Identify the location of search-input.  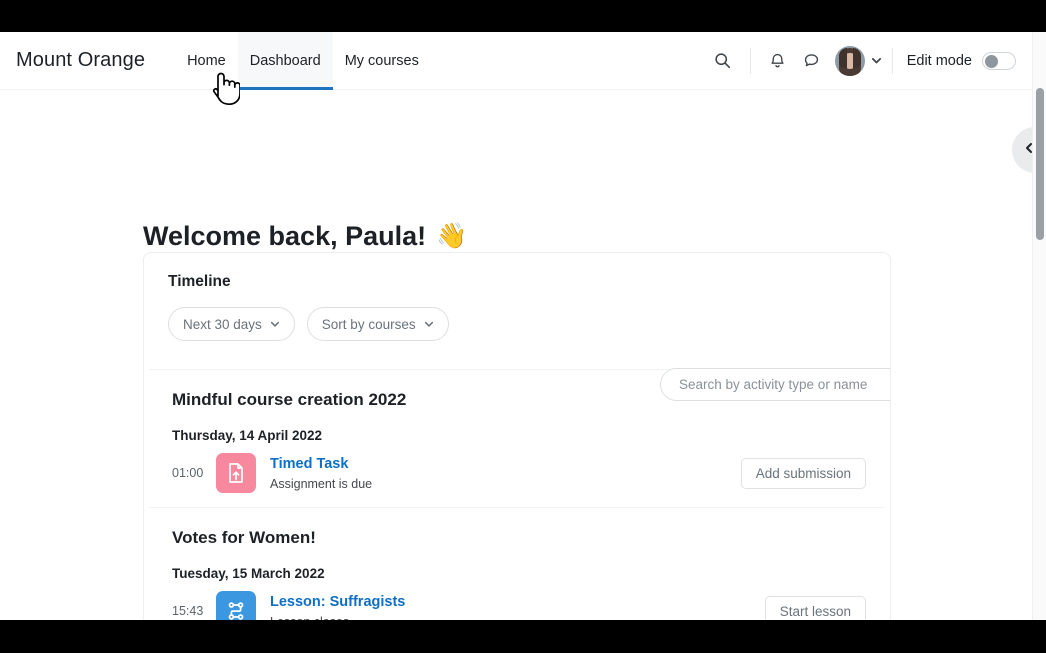
(783, 384).